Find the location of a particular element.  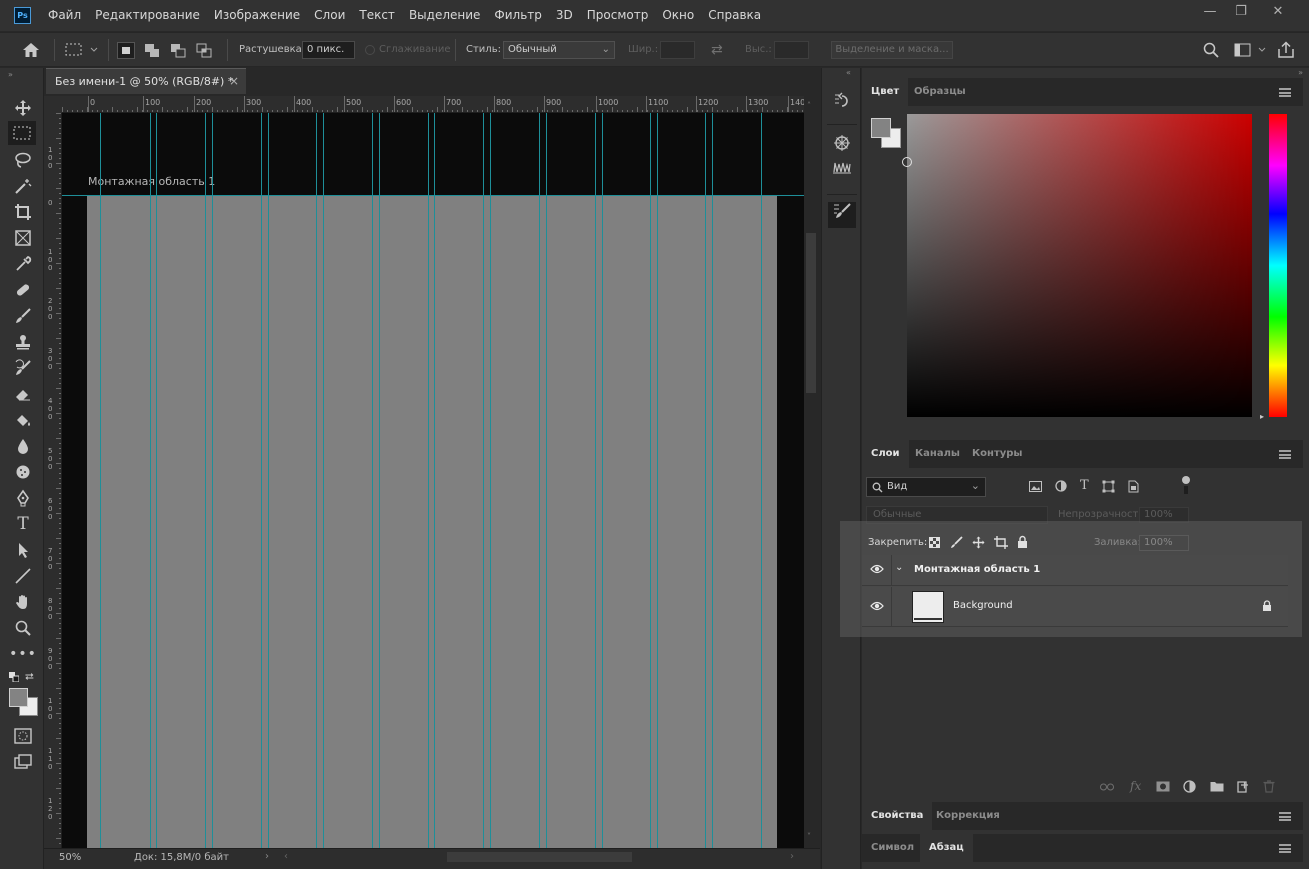

filter-pixel-icon is located at coordinates (1035, 486).